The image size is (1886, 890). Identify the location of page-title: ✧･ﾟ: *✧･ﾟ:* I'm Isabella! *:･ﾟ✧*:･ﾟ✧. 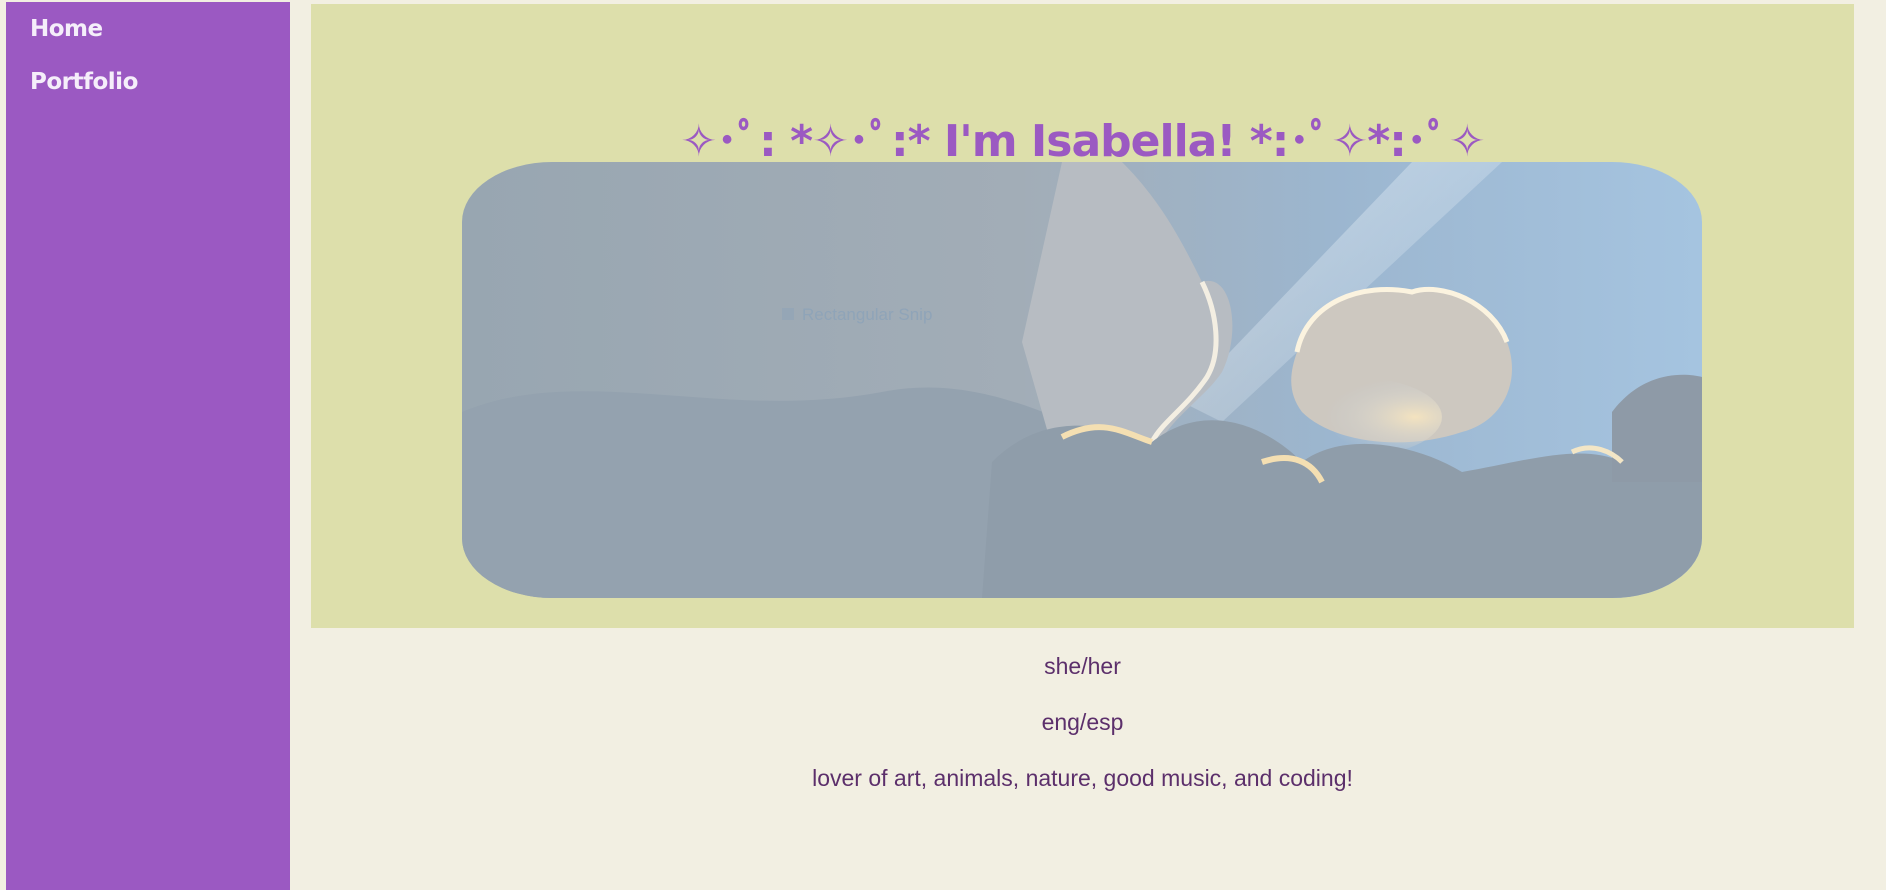
(1082, 142).